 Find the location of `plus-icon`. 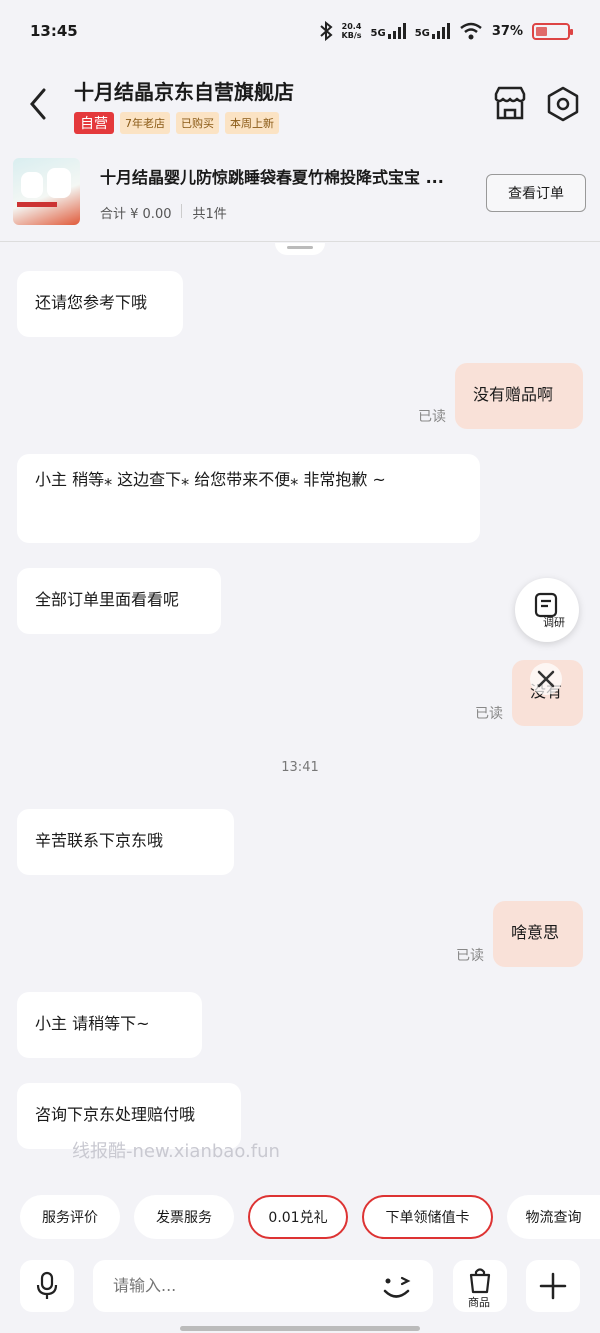

plus-icon is located at coordinates (553, 1286).